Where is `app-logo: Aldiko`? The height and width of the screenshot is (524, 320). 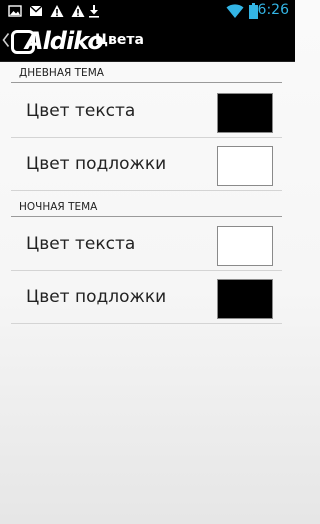
app-logo: Aldiko is located at coordinates (57, 42).